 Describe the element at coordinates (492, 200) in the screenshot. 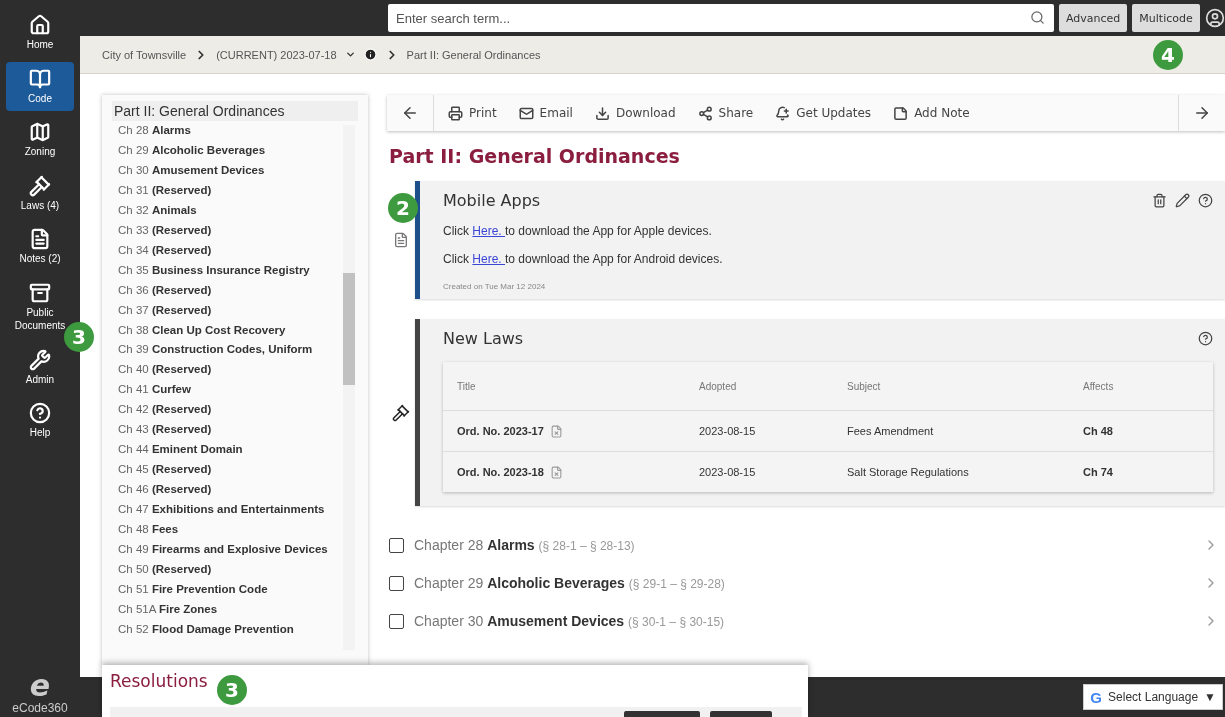

I see `card-title: Mobile Apps` at that location.